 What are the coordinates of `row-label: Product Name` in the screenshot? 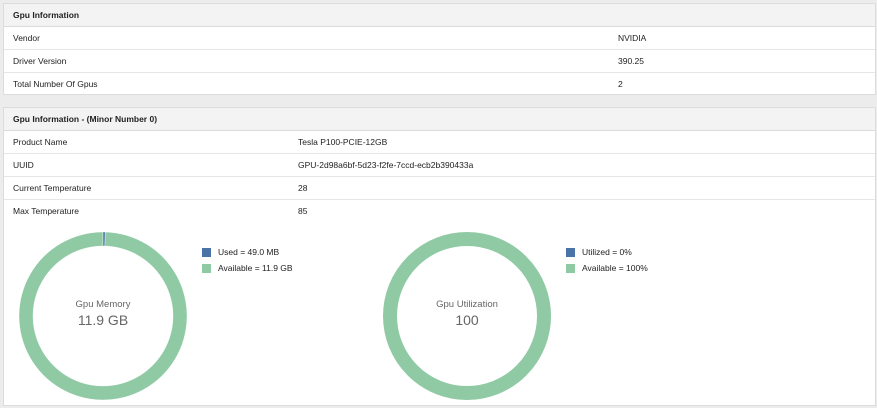 It's located at (40, 142).